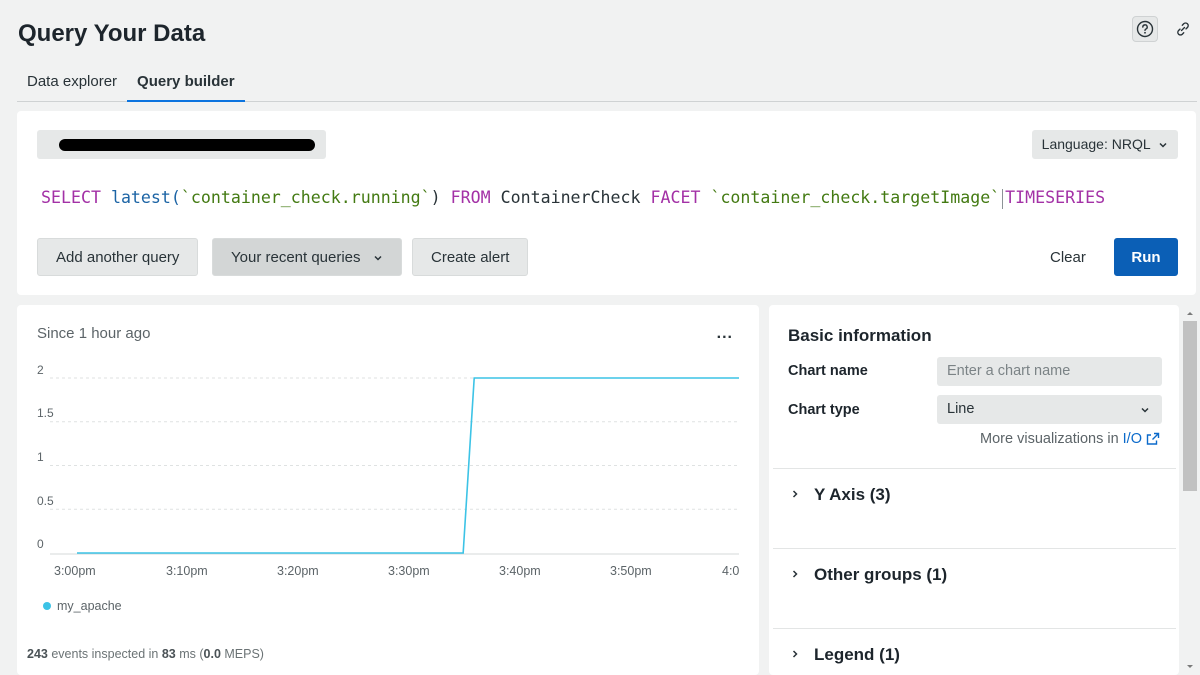 Image resolution: width=1200 pixels, height=675 pixels. I want to click on language-selector: Language: NRQL, so click(1104, 144).